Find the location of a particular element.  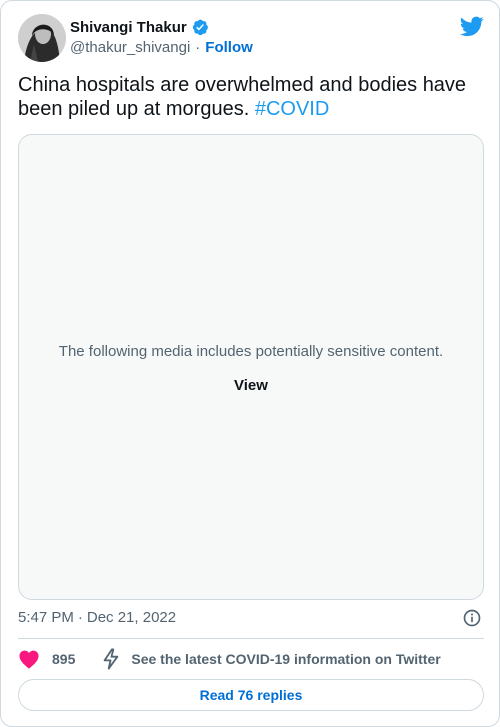

like-count: 895 is located at coordinates (64, 659).